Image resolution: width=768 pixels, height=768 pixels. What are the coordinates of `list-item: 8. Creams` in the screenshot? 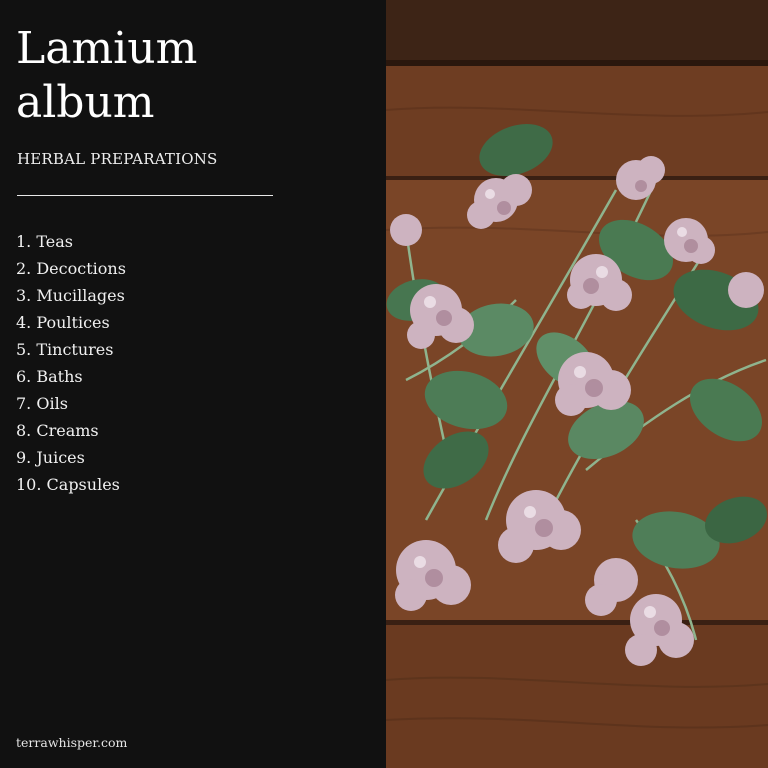 It's located at (57, 430).